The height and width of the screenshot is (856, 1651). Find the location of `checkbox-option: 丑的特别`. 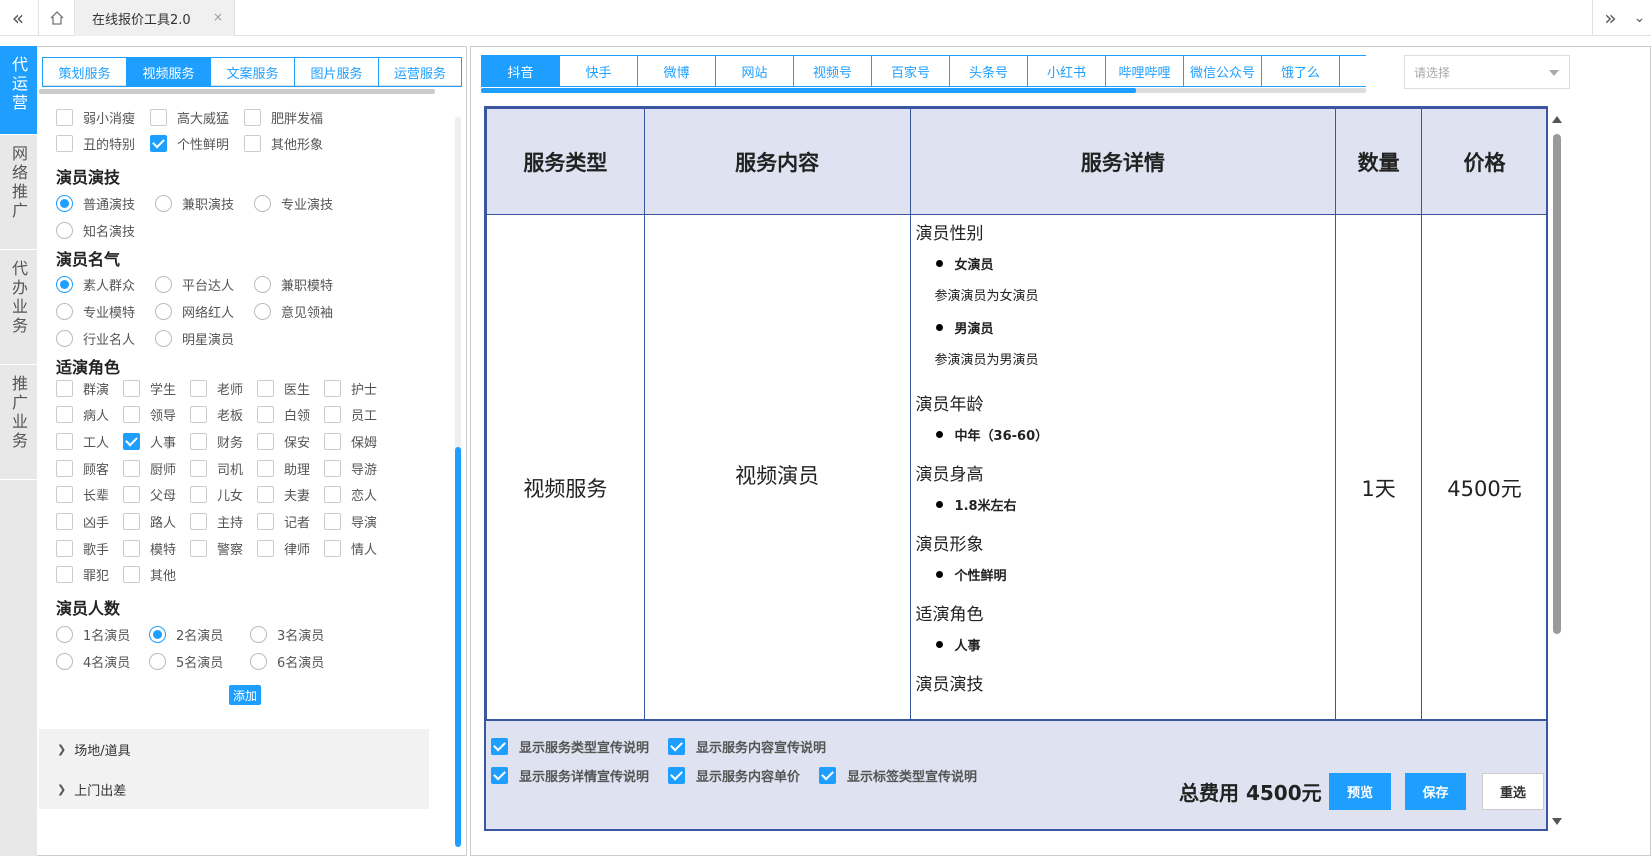

checkbox-option: 丑的特别 is located at coordinates (103, 143).